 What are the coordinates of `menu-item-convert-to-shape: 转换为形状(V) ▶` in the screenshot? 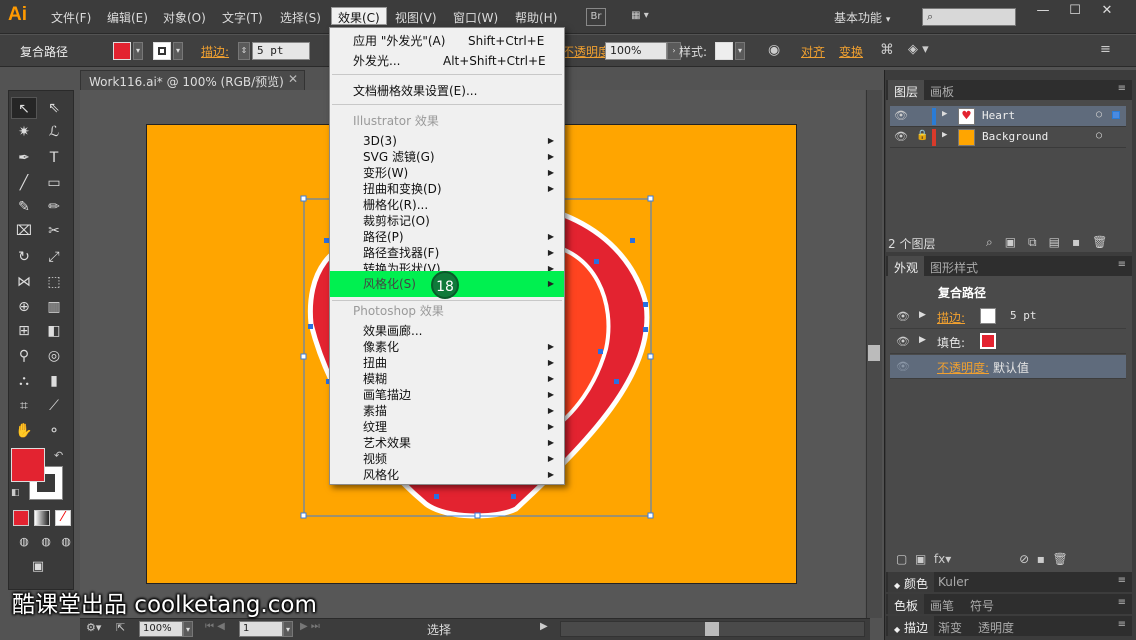 It's located at (447, 266).